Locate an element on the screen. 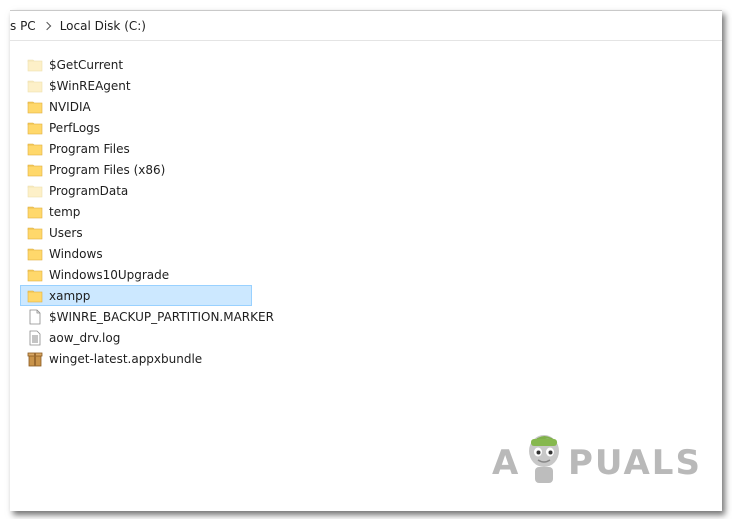 The image size is (732, 519). file-row: $WINRE_BACKUP_PARTITION.MARKER is located at coordinates (147, 316).